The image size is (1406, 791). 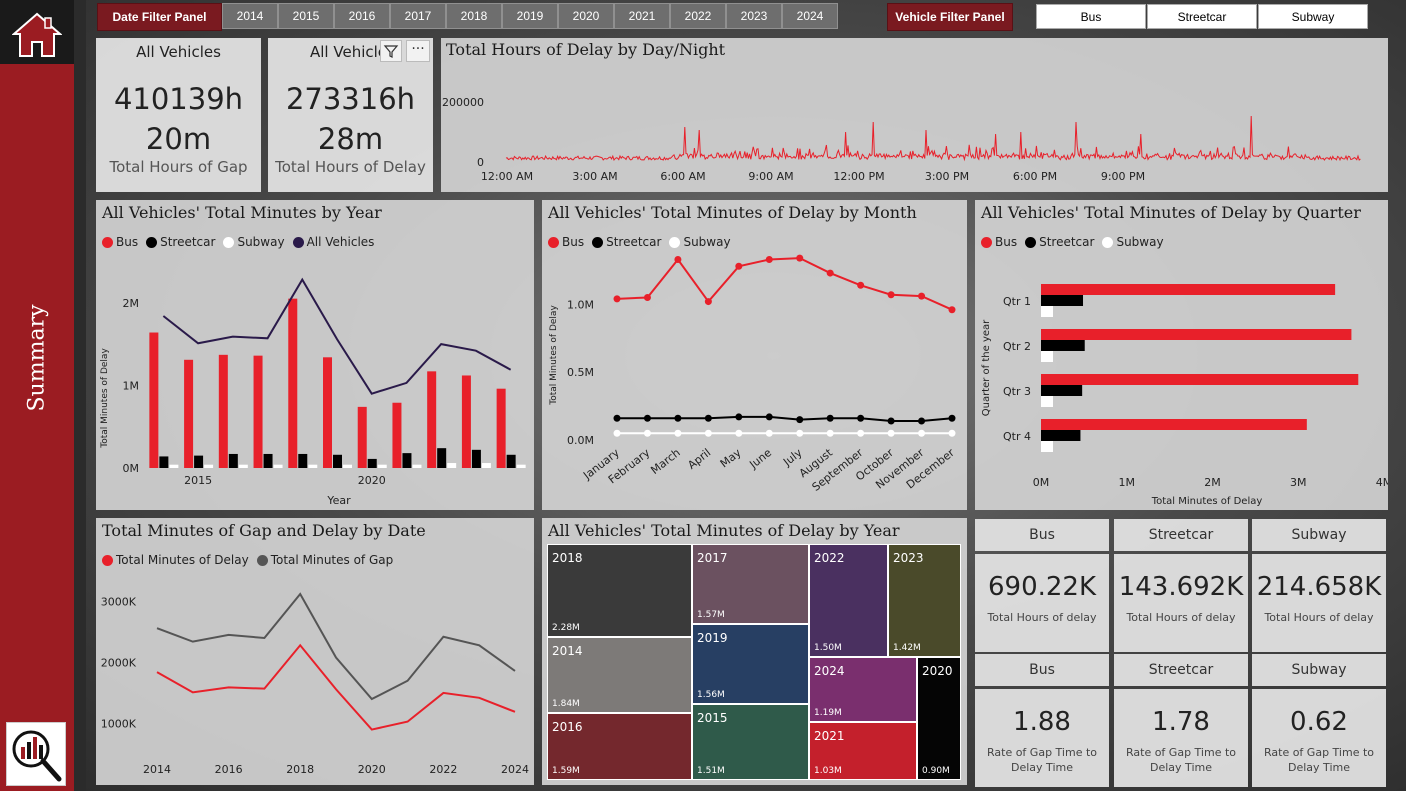 I want to click on y-tick-label: 200000, so click(x=463, y=102).